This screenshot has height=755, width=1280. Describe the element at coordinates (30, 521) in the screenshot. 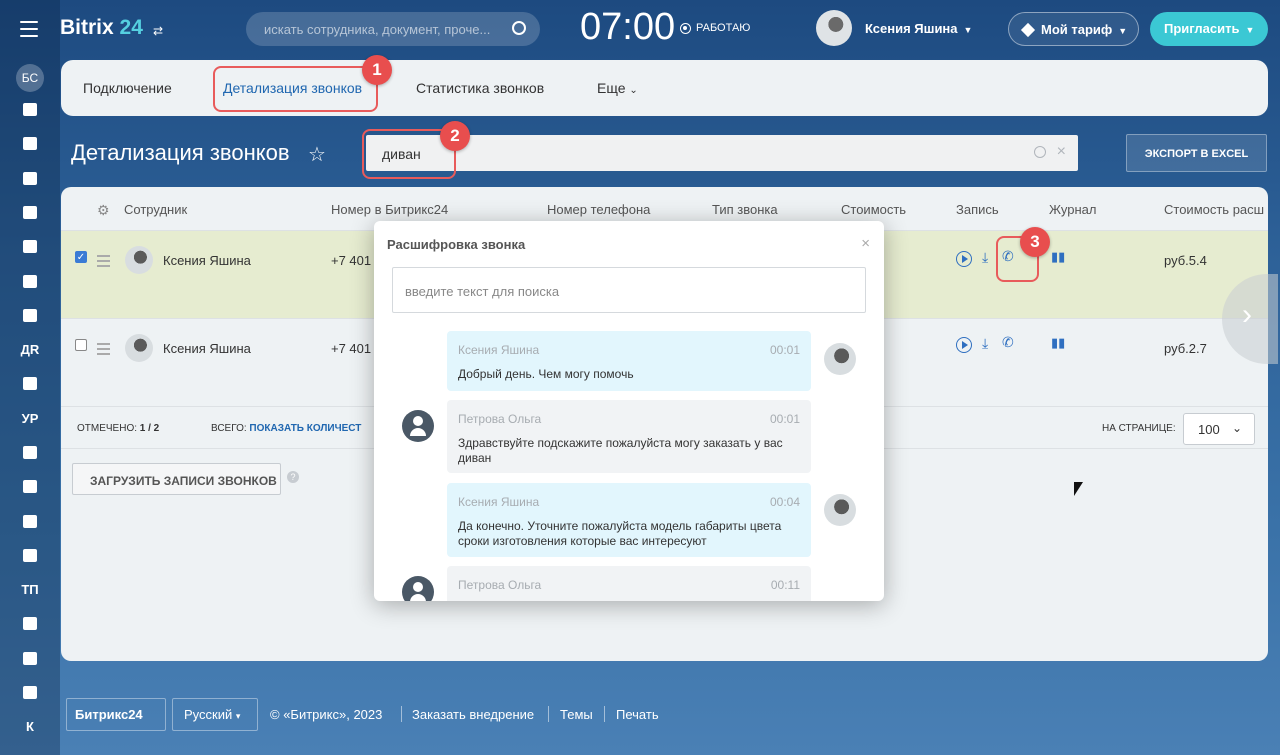

I see `bank-icon` at that location.